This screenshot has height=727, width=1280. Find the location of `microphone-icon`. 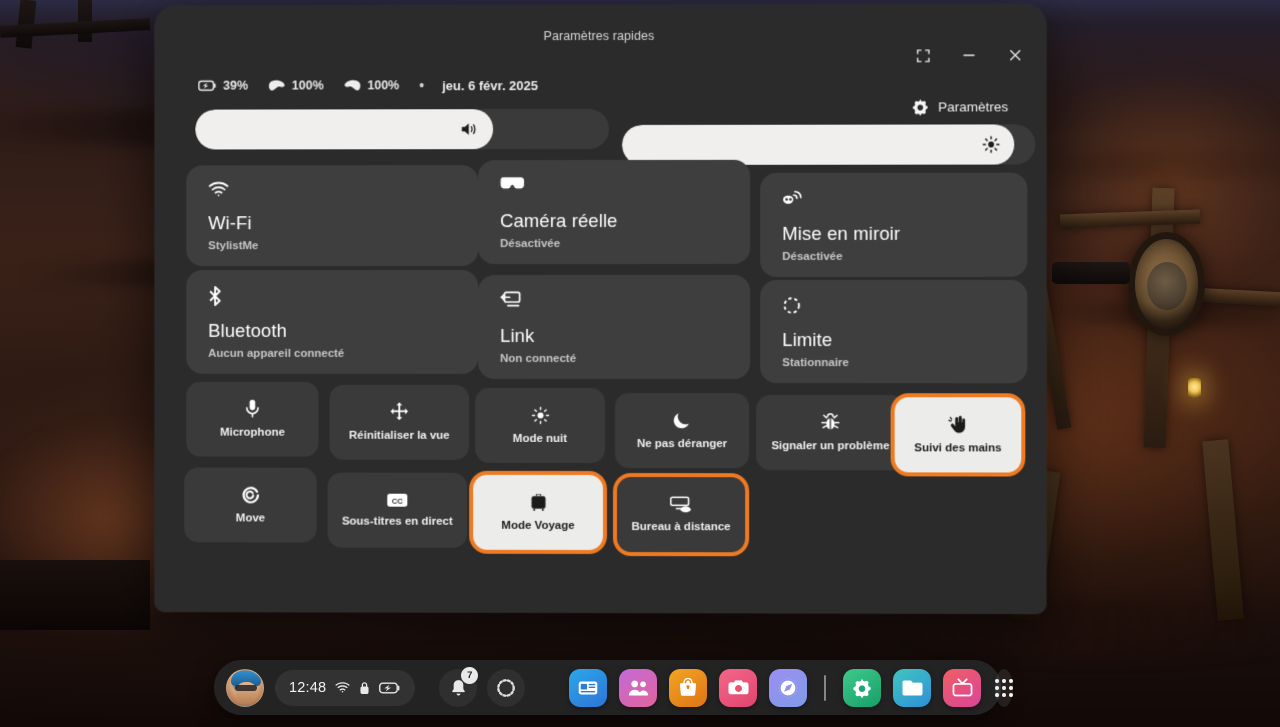

microphone-icon is located at coordinates (252, 409).